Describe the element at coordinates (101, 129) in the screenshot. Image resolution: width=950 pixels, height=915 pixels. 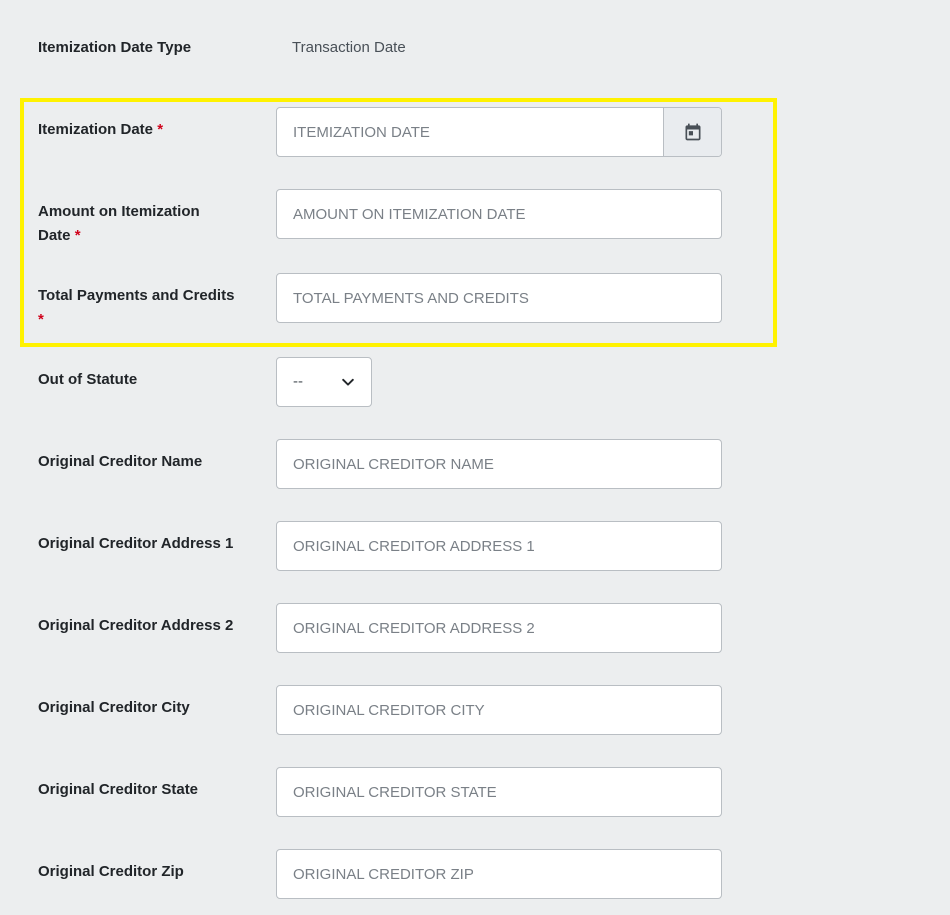
I see `itemization-date-label: Itemization Date *` at that location.